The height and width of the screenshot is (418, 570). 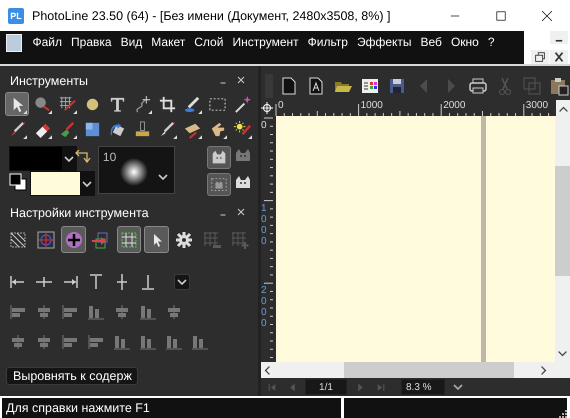 What do you see at coordinates (537, 105) in the screenshot?
I see `ruler-label: 3000` at bounding box center [537, 105].